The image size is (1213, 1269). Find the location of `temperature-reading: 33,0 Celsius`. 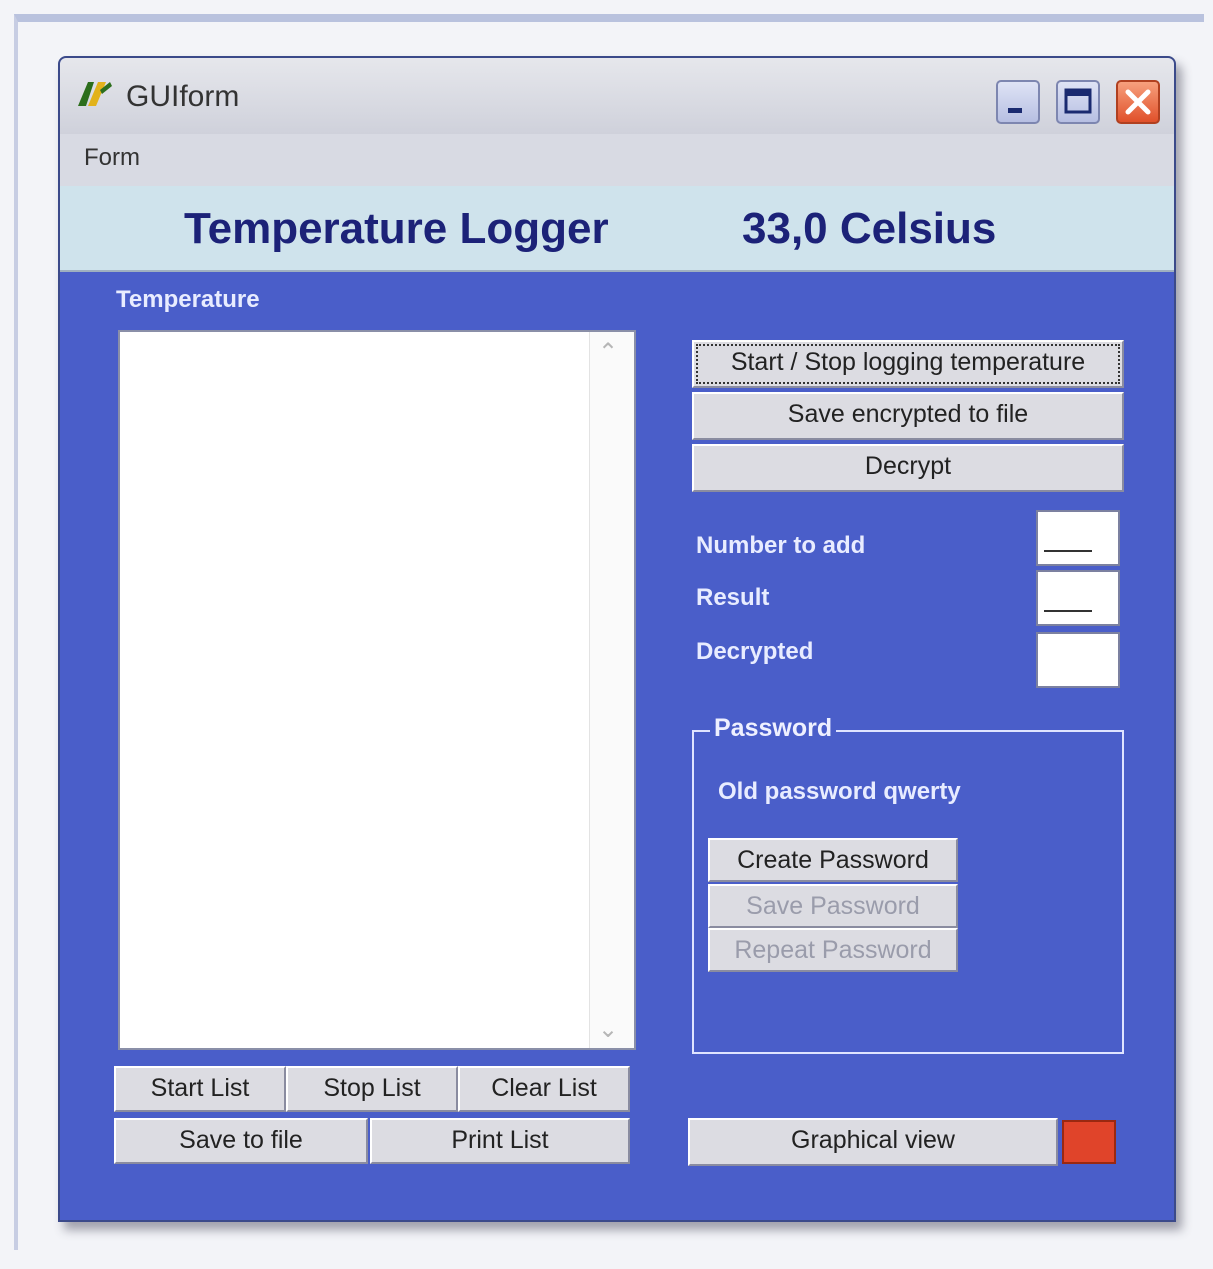

temperature-reading: 33,0 Celsius is located at coordinates (869, 228).